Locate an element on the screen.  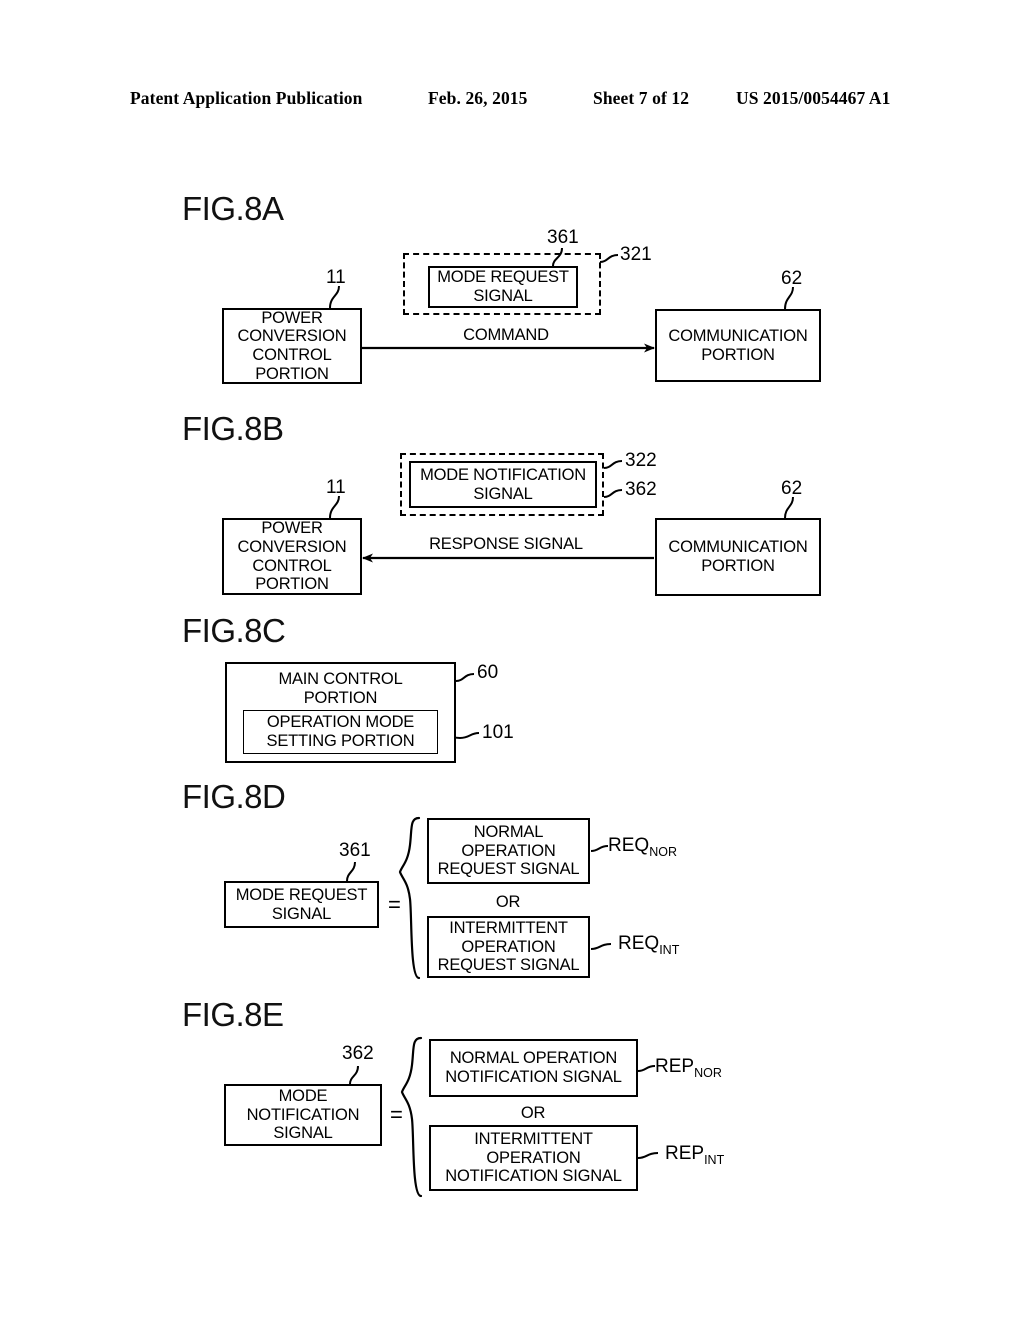
fig8b-ref-11: 11 is located at coordinates (336, 487).